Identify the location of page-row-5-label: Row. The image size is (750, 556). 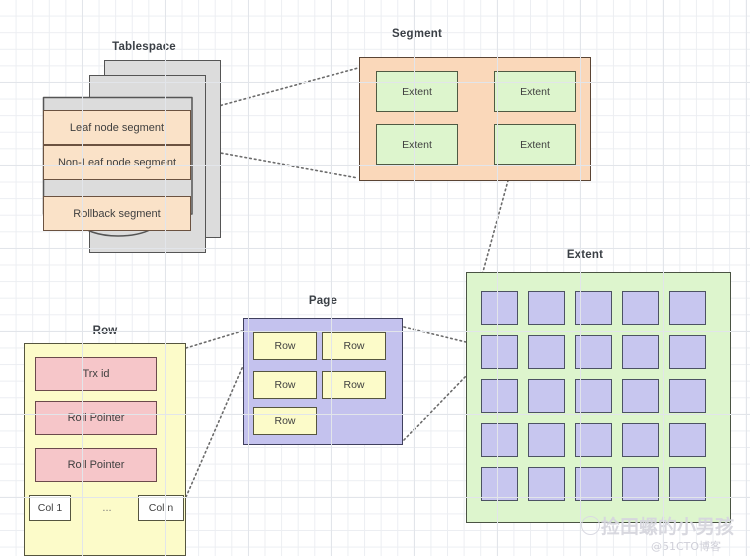
(285, 421).